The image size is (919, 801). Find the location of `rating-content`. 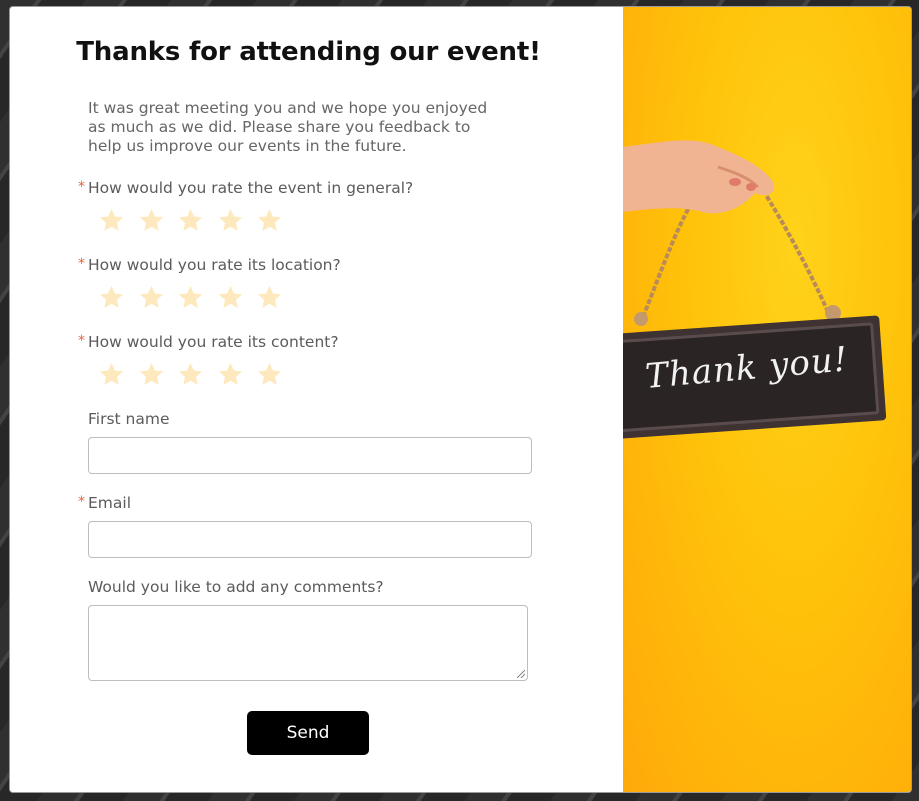

rating-content is located at coordinates (190, 374).